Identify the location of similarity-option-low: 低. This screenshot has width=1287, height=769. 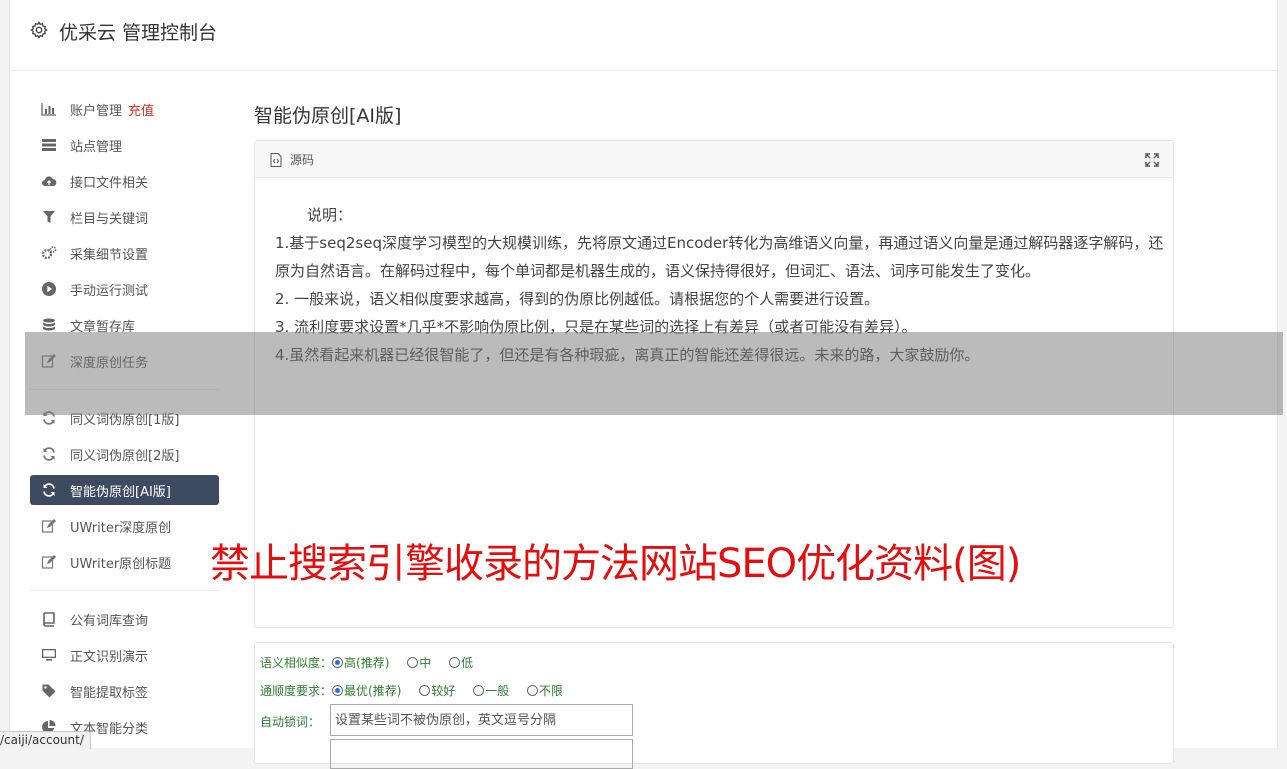
(461, 663).